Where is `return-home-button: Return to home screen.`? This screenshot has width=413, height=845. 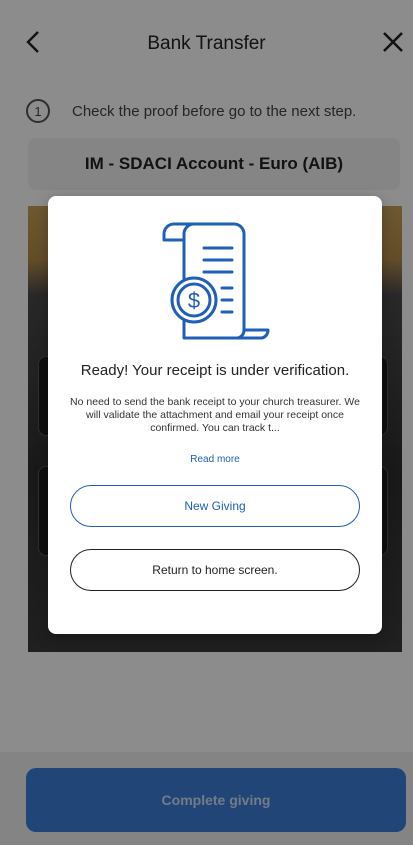 return-home-button: Return to home screen. is located at coordinates (215, 570).